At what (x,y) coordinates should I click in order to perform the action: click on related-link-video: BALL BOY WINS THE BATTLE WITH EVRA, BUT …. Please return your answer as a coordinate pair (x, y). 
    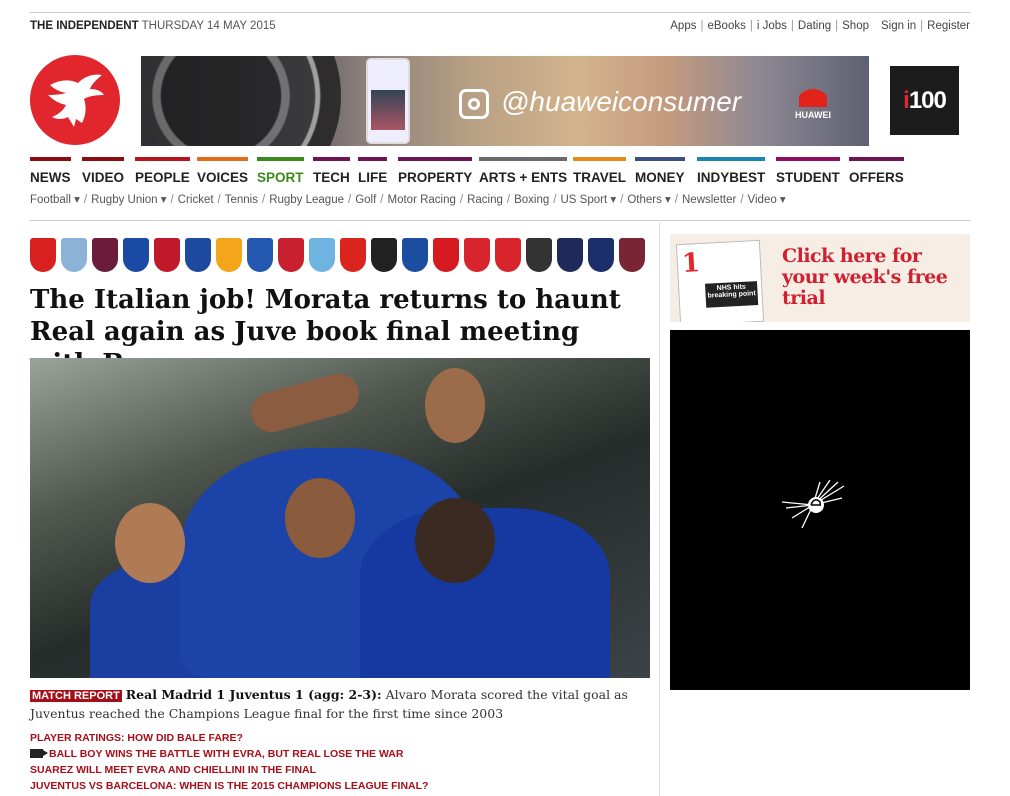
    Looking at the image, I should click on (229, 754).